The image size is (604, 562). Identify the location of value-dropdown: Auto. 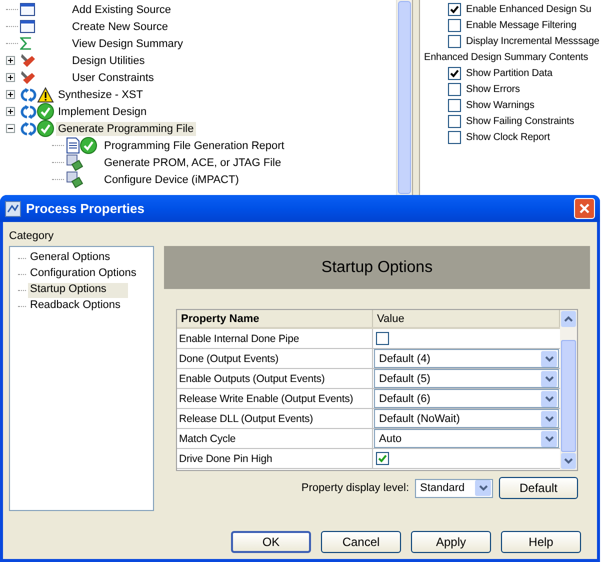
(466, 438).